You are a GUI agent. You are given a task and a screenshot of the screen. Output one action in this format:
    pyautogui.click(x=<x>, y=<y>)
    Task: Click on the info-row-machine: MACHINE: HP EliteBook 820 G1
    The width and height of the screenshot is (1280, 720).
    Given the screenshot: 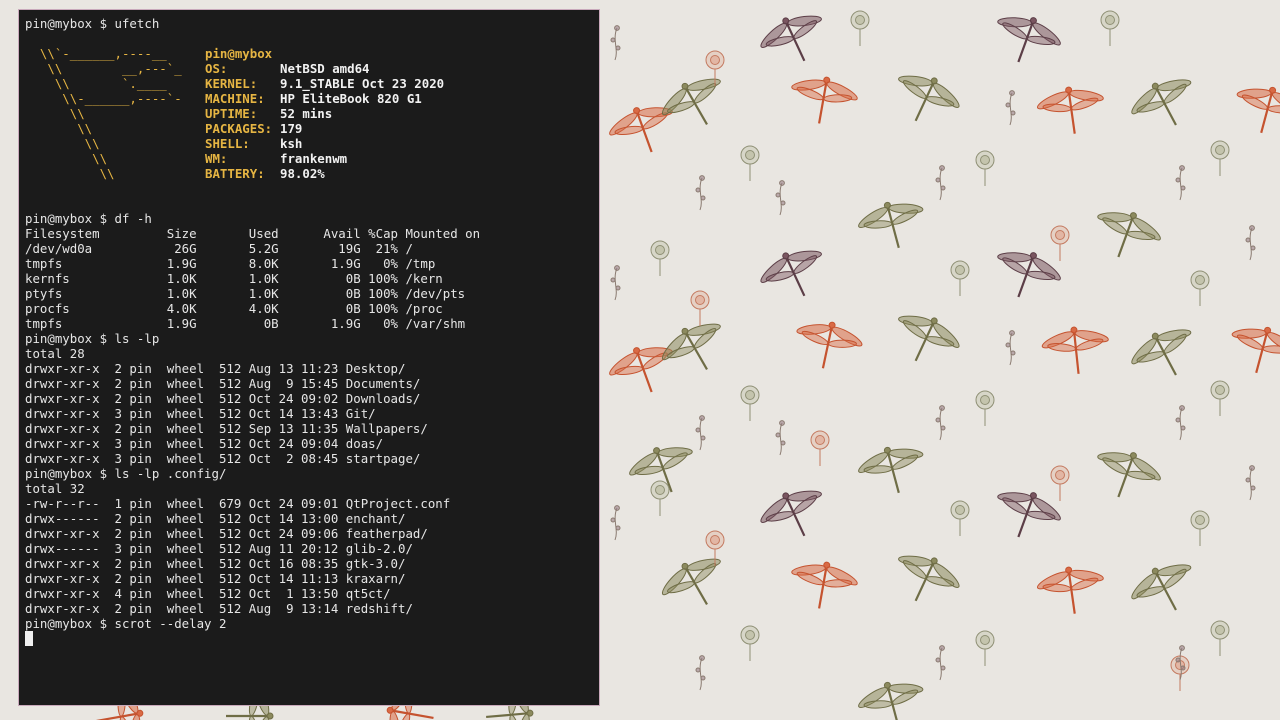 What is the action you would take?
    pyautogui.click(x=324, y=98)
    